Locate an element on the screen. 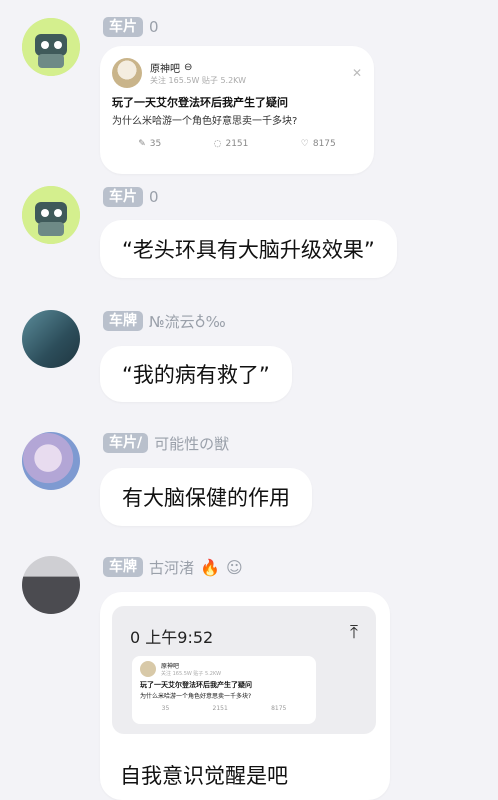 The height and width of the screenshot is (800, 498). message-text: “我的病有救了” is located at coordinates (196, 375).